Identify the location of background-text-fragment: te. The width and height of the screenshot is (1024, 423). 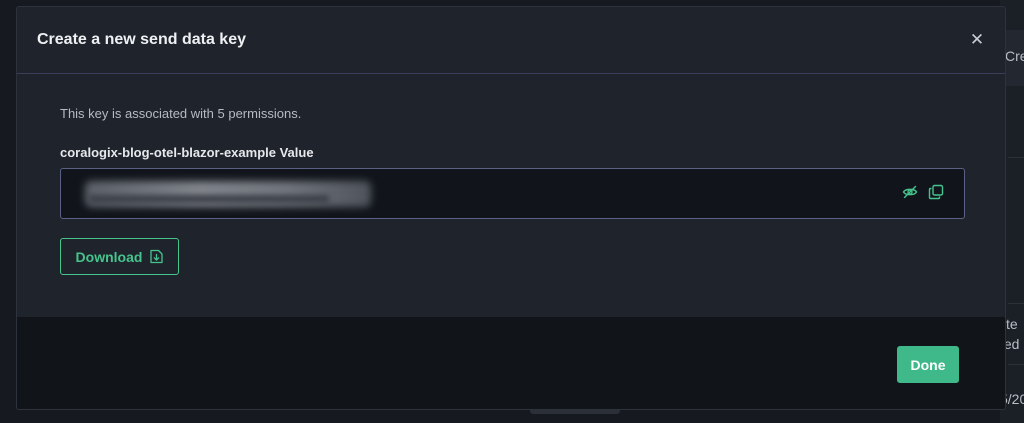
(1012, 324).